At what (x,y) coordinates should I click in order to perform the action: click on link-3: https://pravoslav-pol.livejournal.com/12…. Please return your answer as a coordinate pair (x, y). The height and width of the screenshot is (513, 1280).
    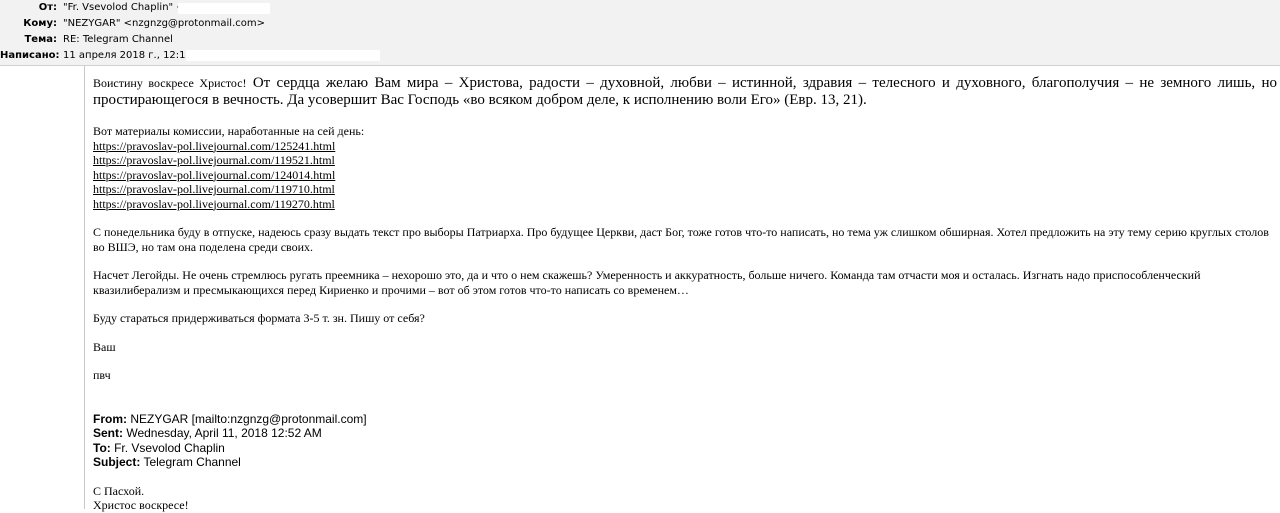
    Looking at the image, I should click on (685, 175).